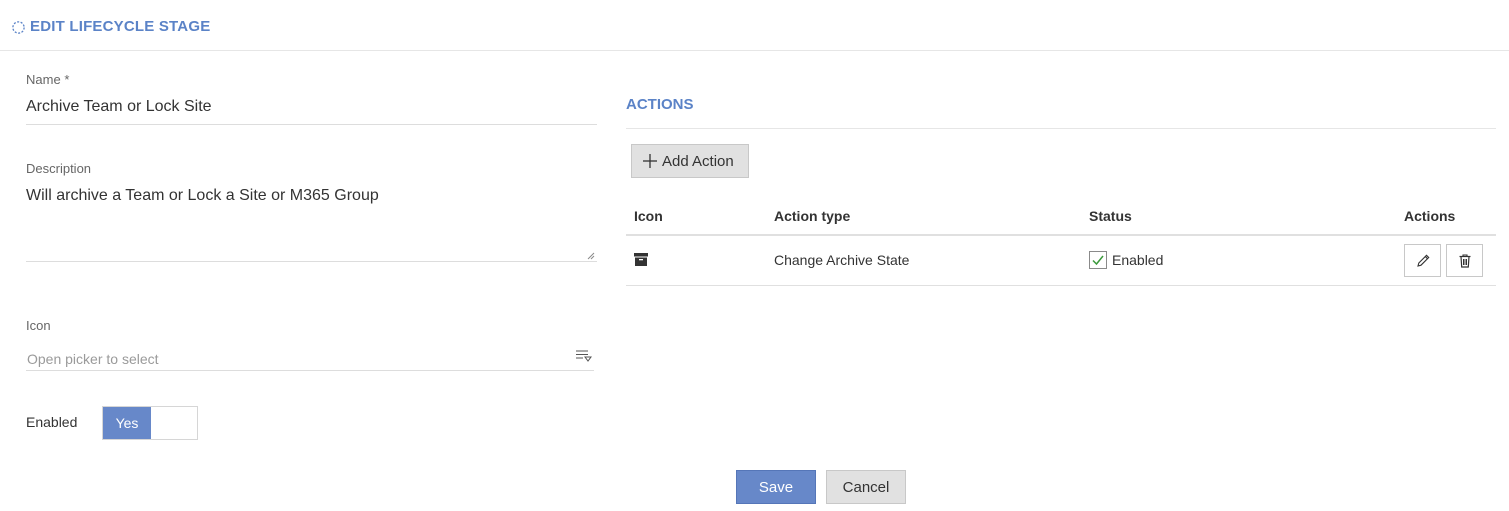  What do you see at coordinates (43, 79) in the screenshot?
I see `name-label-text: Name` at bounding box center [43, 79].